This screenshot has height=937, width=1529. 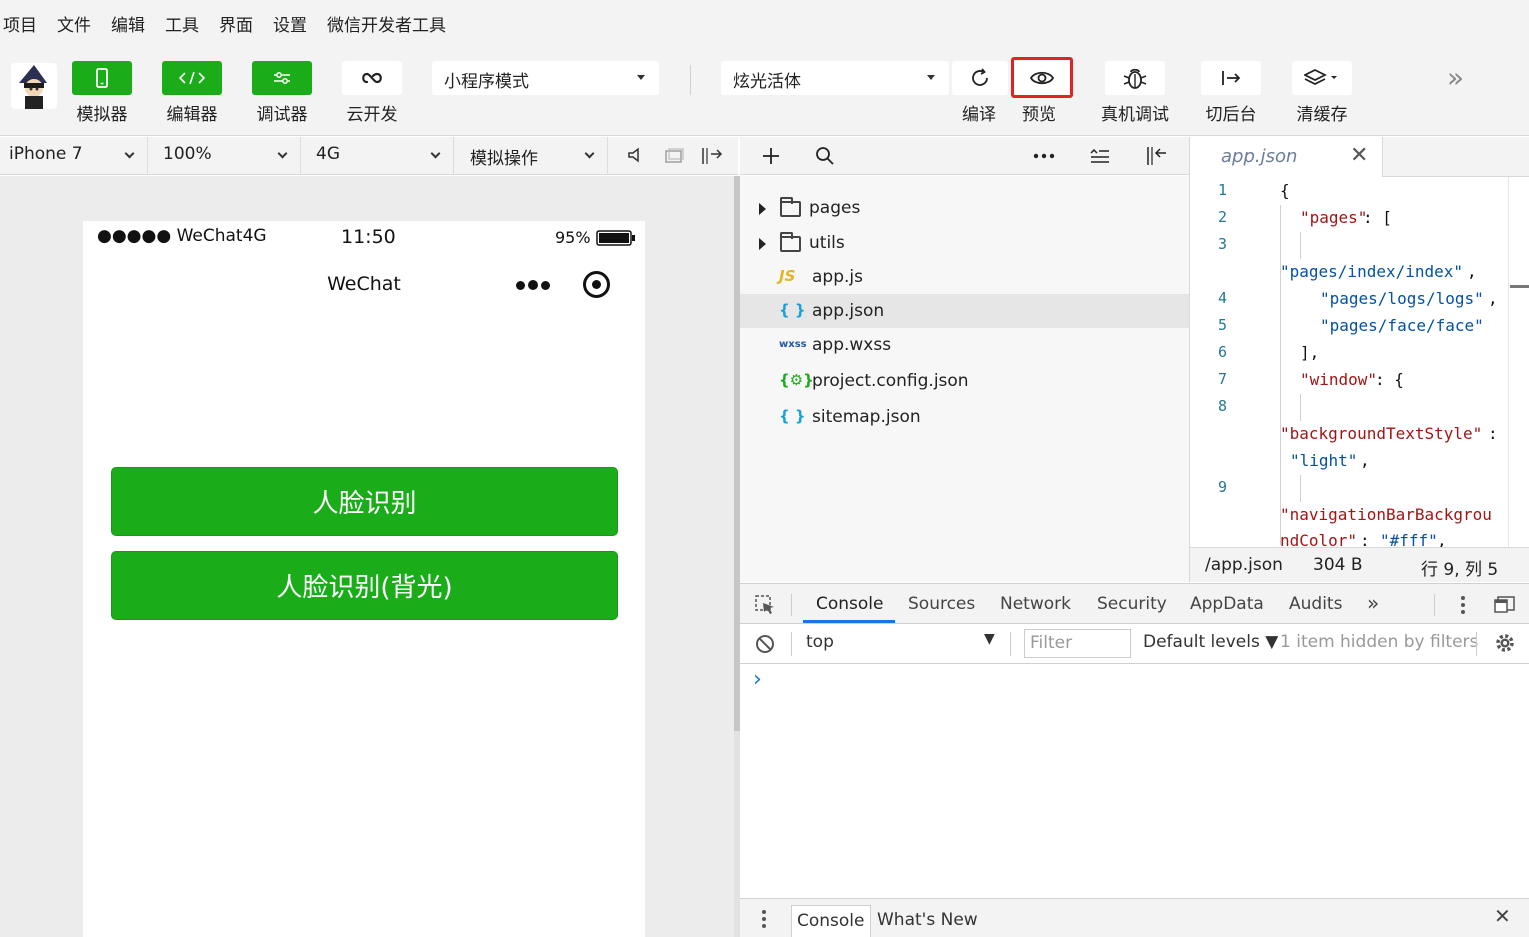 I want to click on clear-cache-button, so click(x=1322, y=78).